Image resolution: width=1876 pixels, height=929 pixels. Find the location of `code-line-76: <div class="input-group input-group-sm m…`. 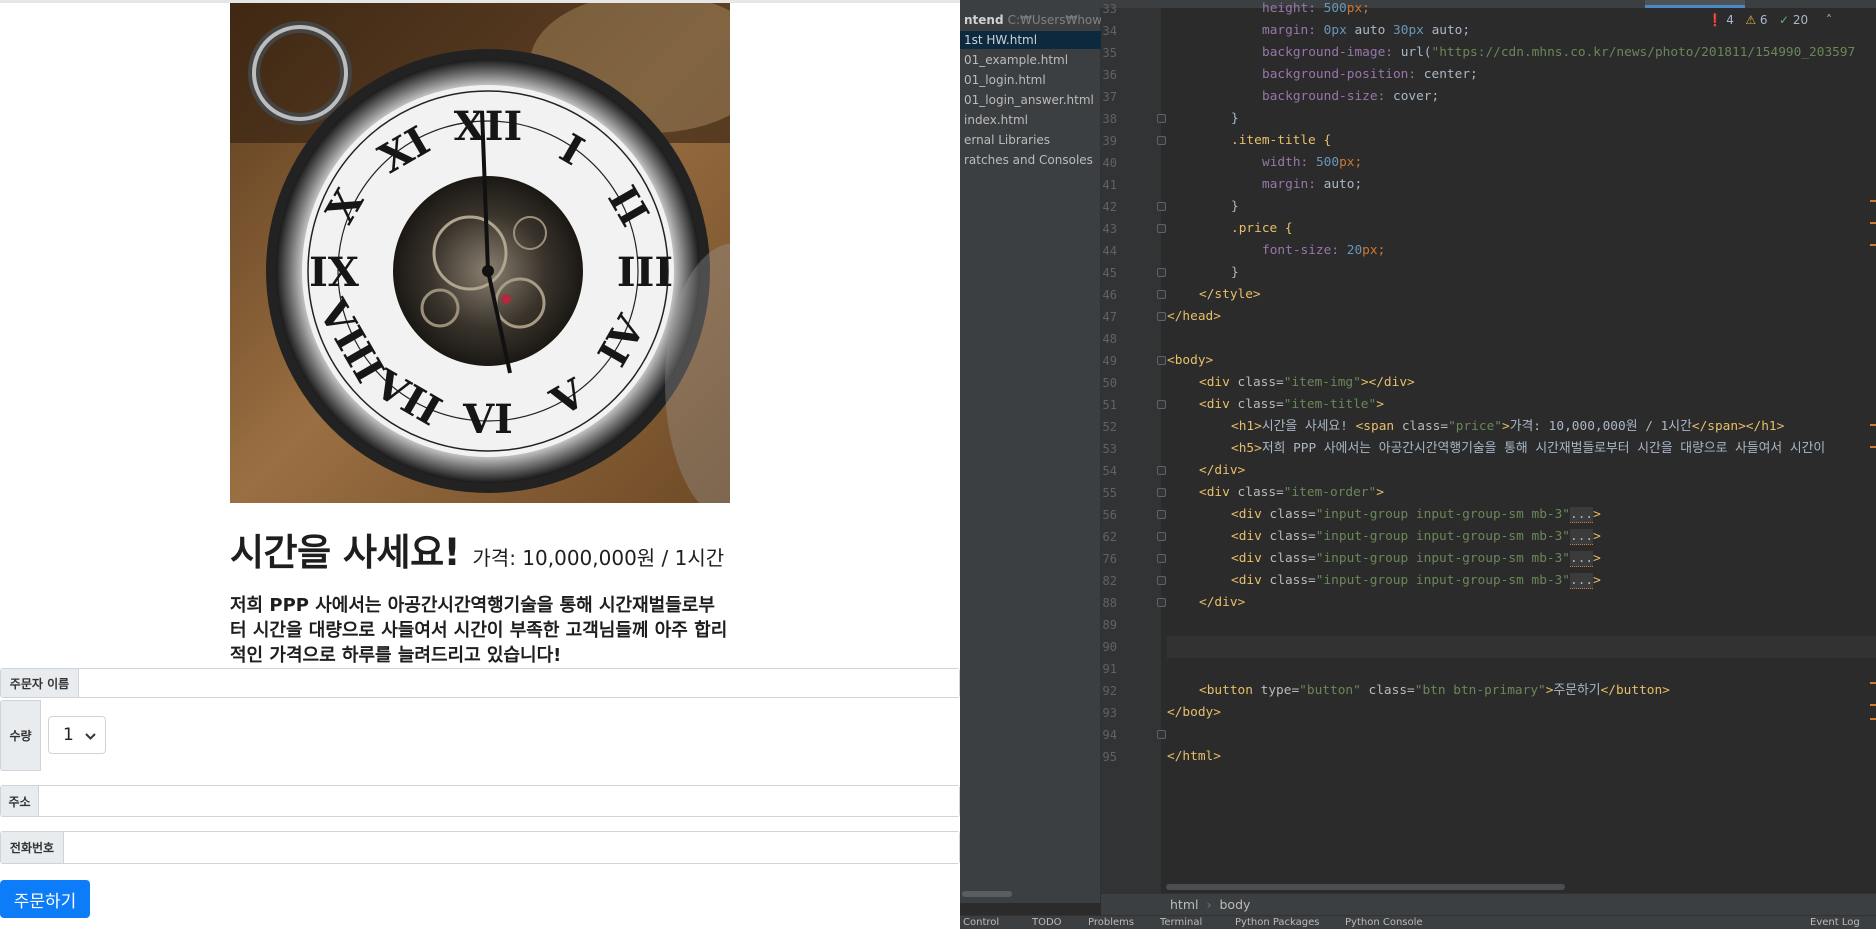

code-line-76: <div class="input-group input-group-sm m… is located at coordinates (1416, 559).